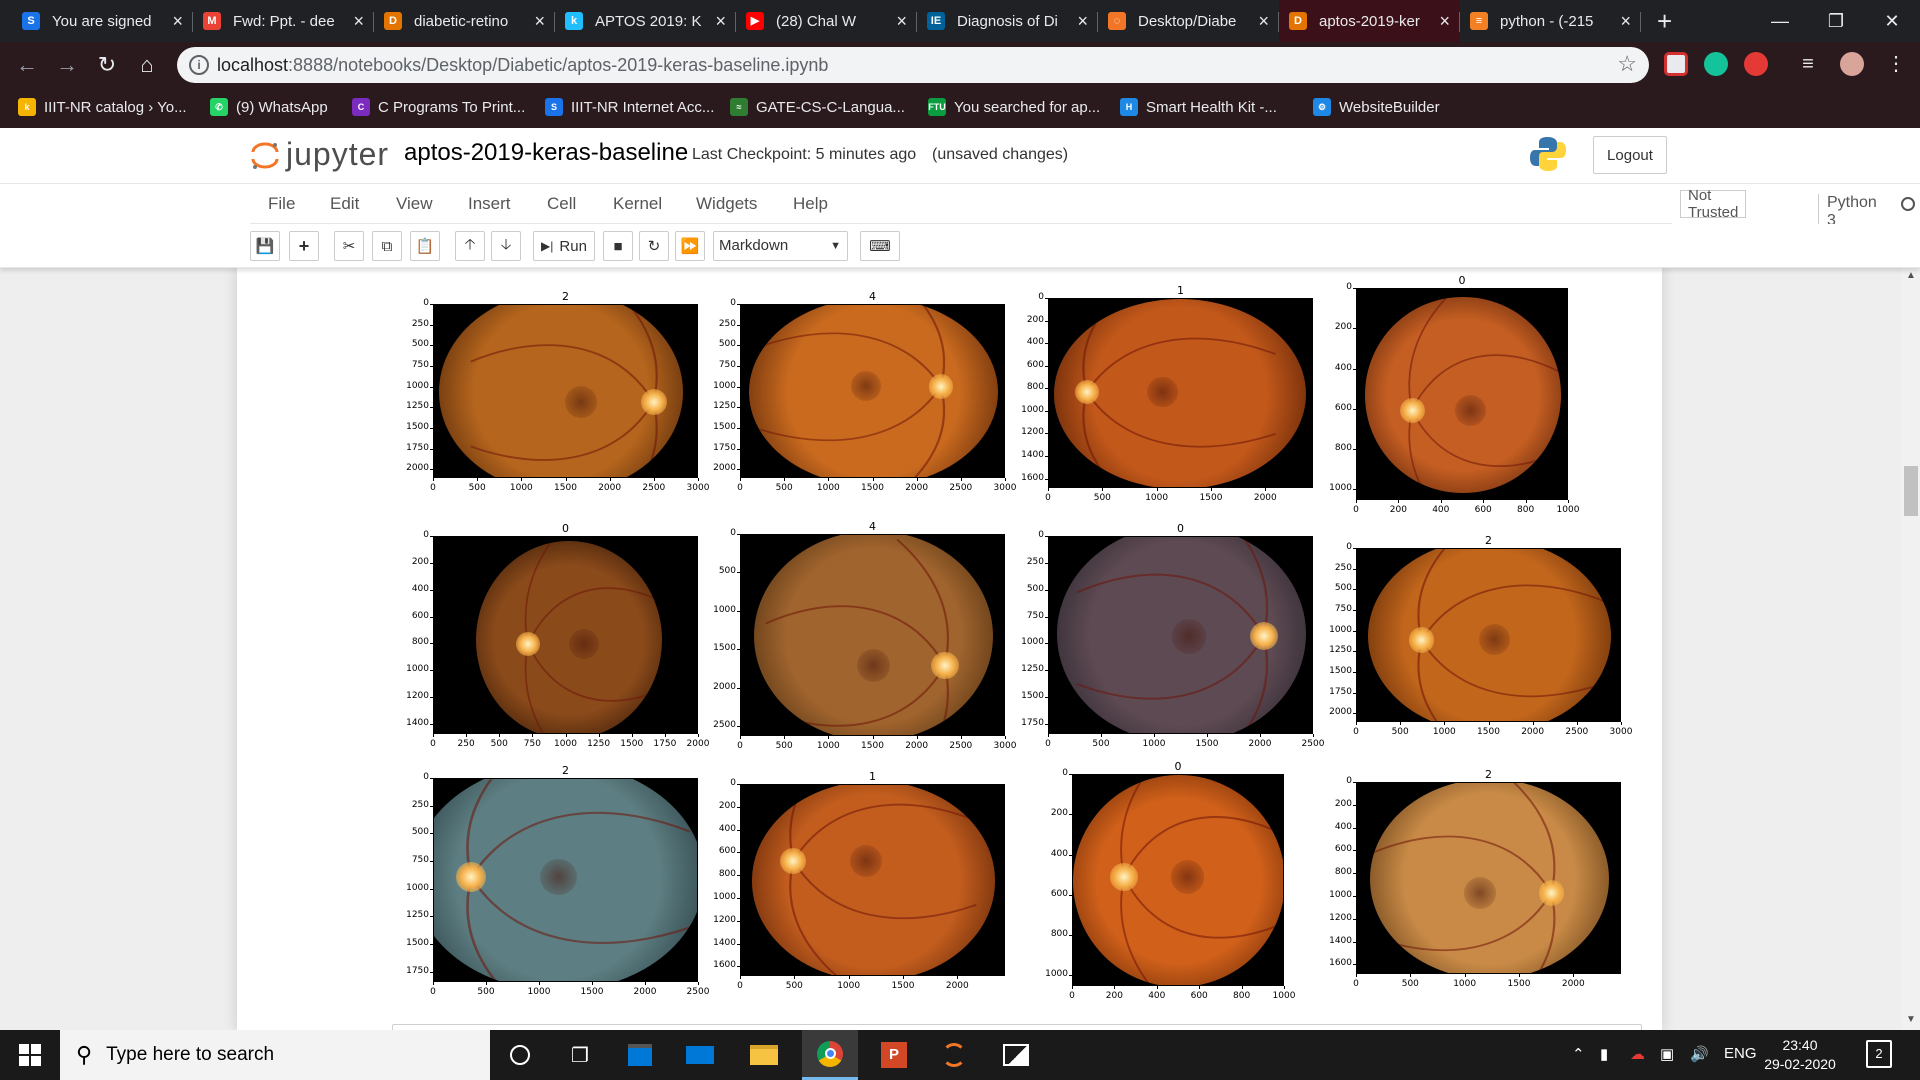 Image resolution: width=1920 pixels, height=1080 pixels. I want to click on x-tick-label: 500, so click(784, 488).